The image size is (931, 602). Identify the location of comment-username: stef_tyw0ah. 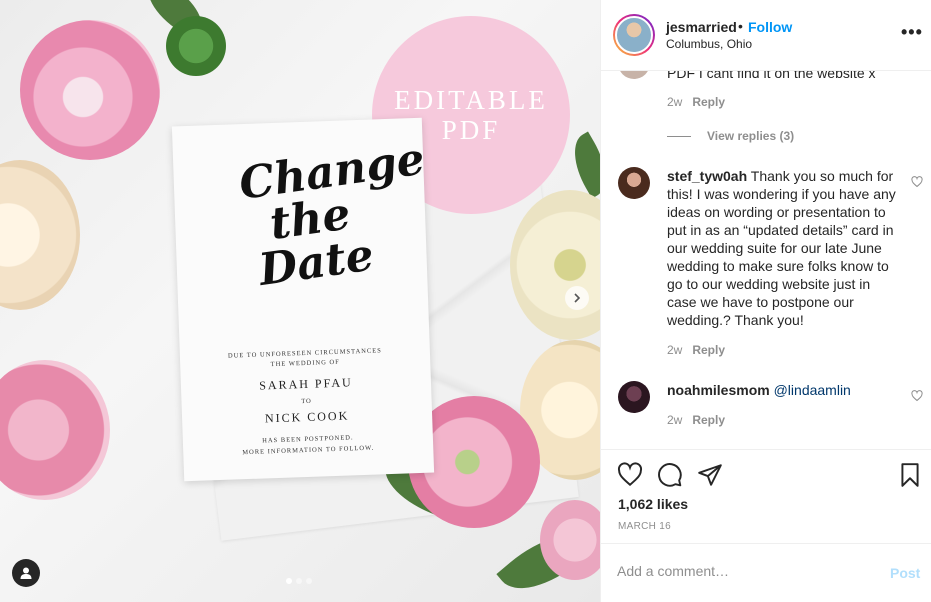
(707, 176).